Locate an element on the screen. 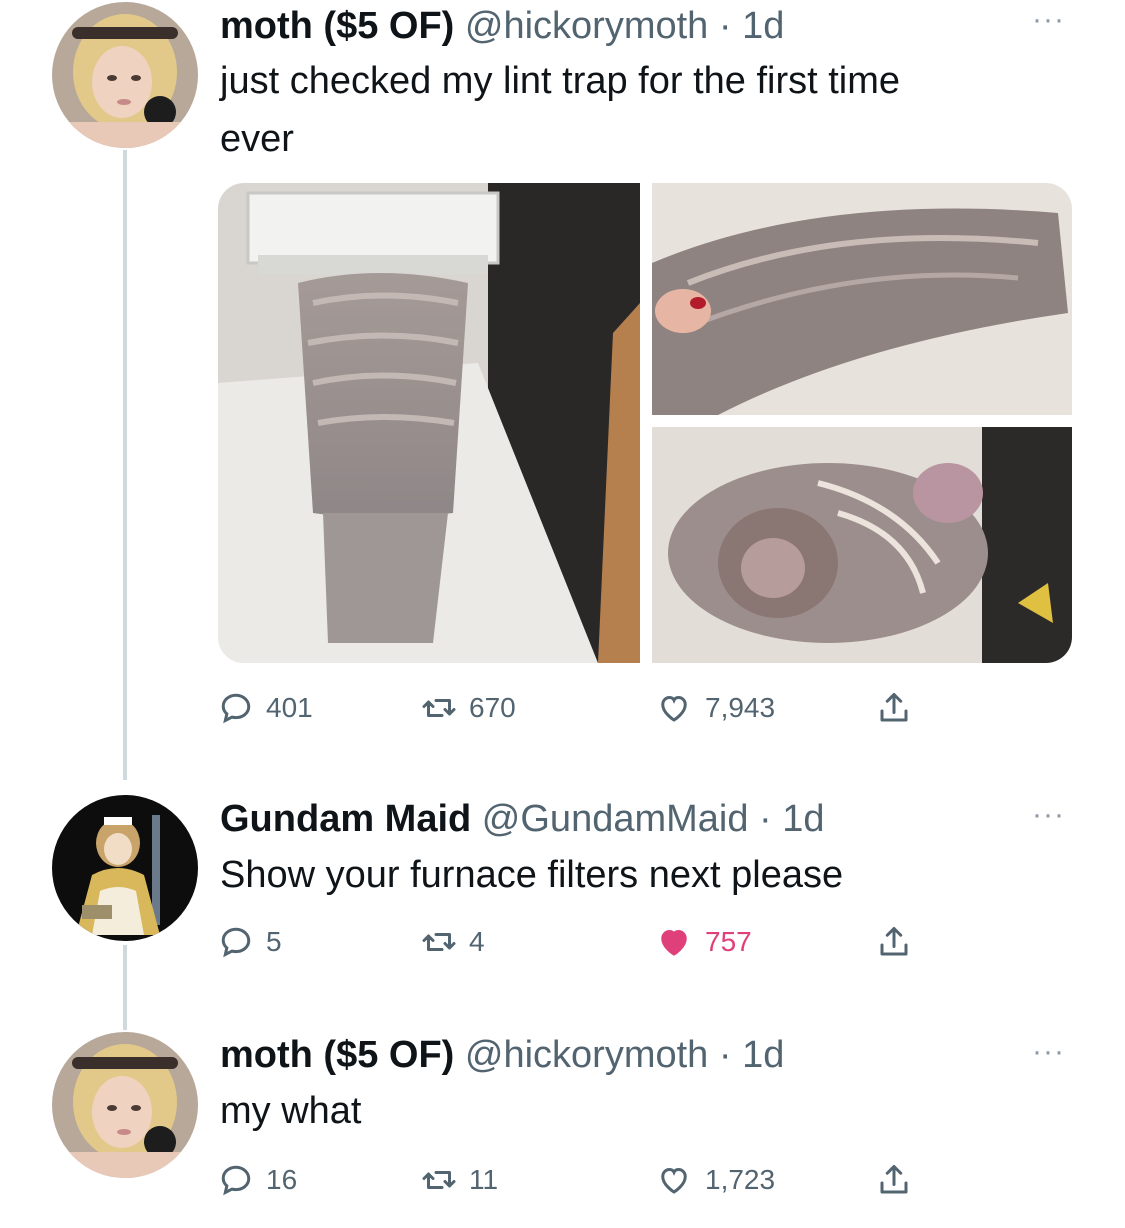  reply-button: 401 is located at coordinates (265, 708).